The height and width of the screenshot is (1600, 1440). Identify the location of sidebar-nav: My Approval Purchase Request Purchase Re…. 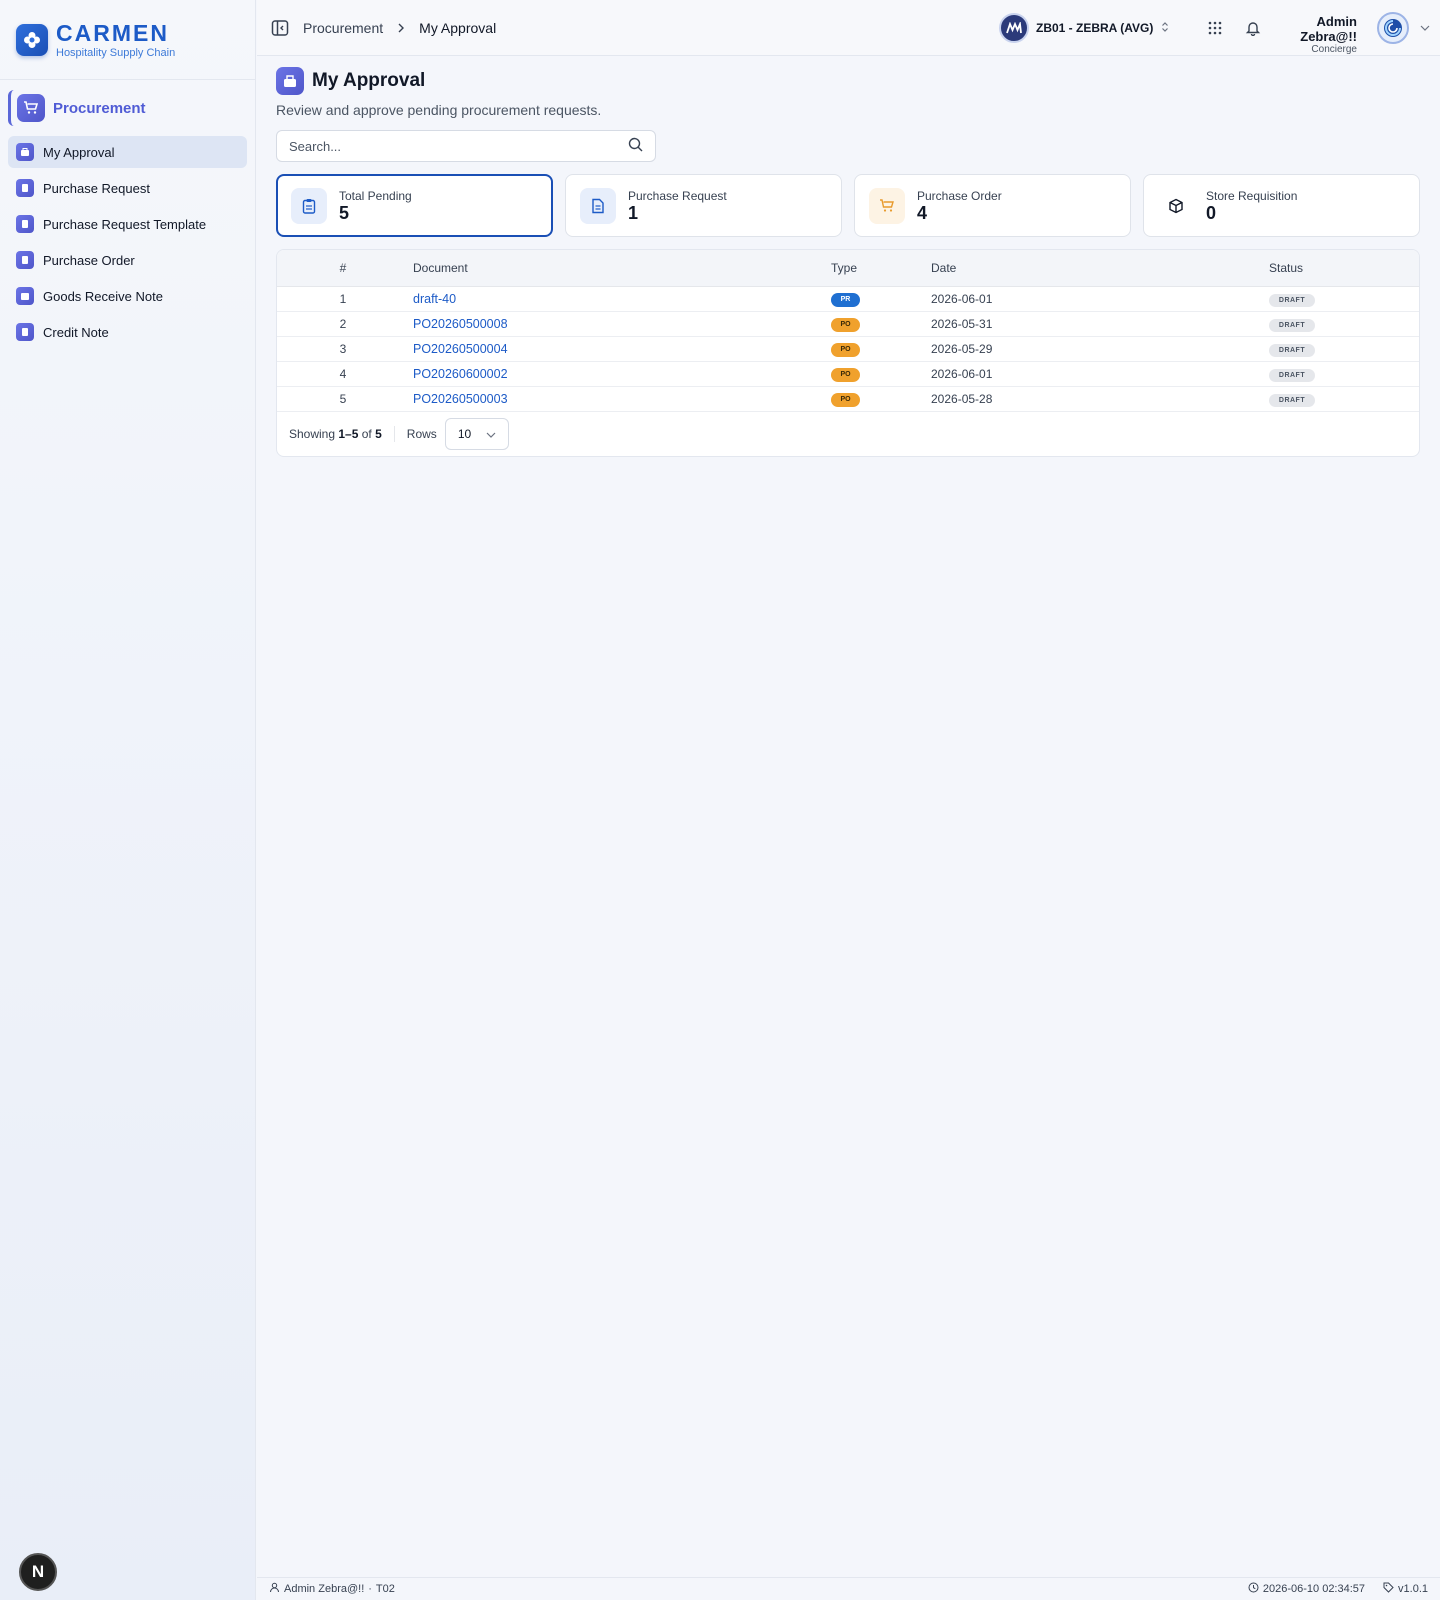
(127, 242).